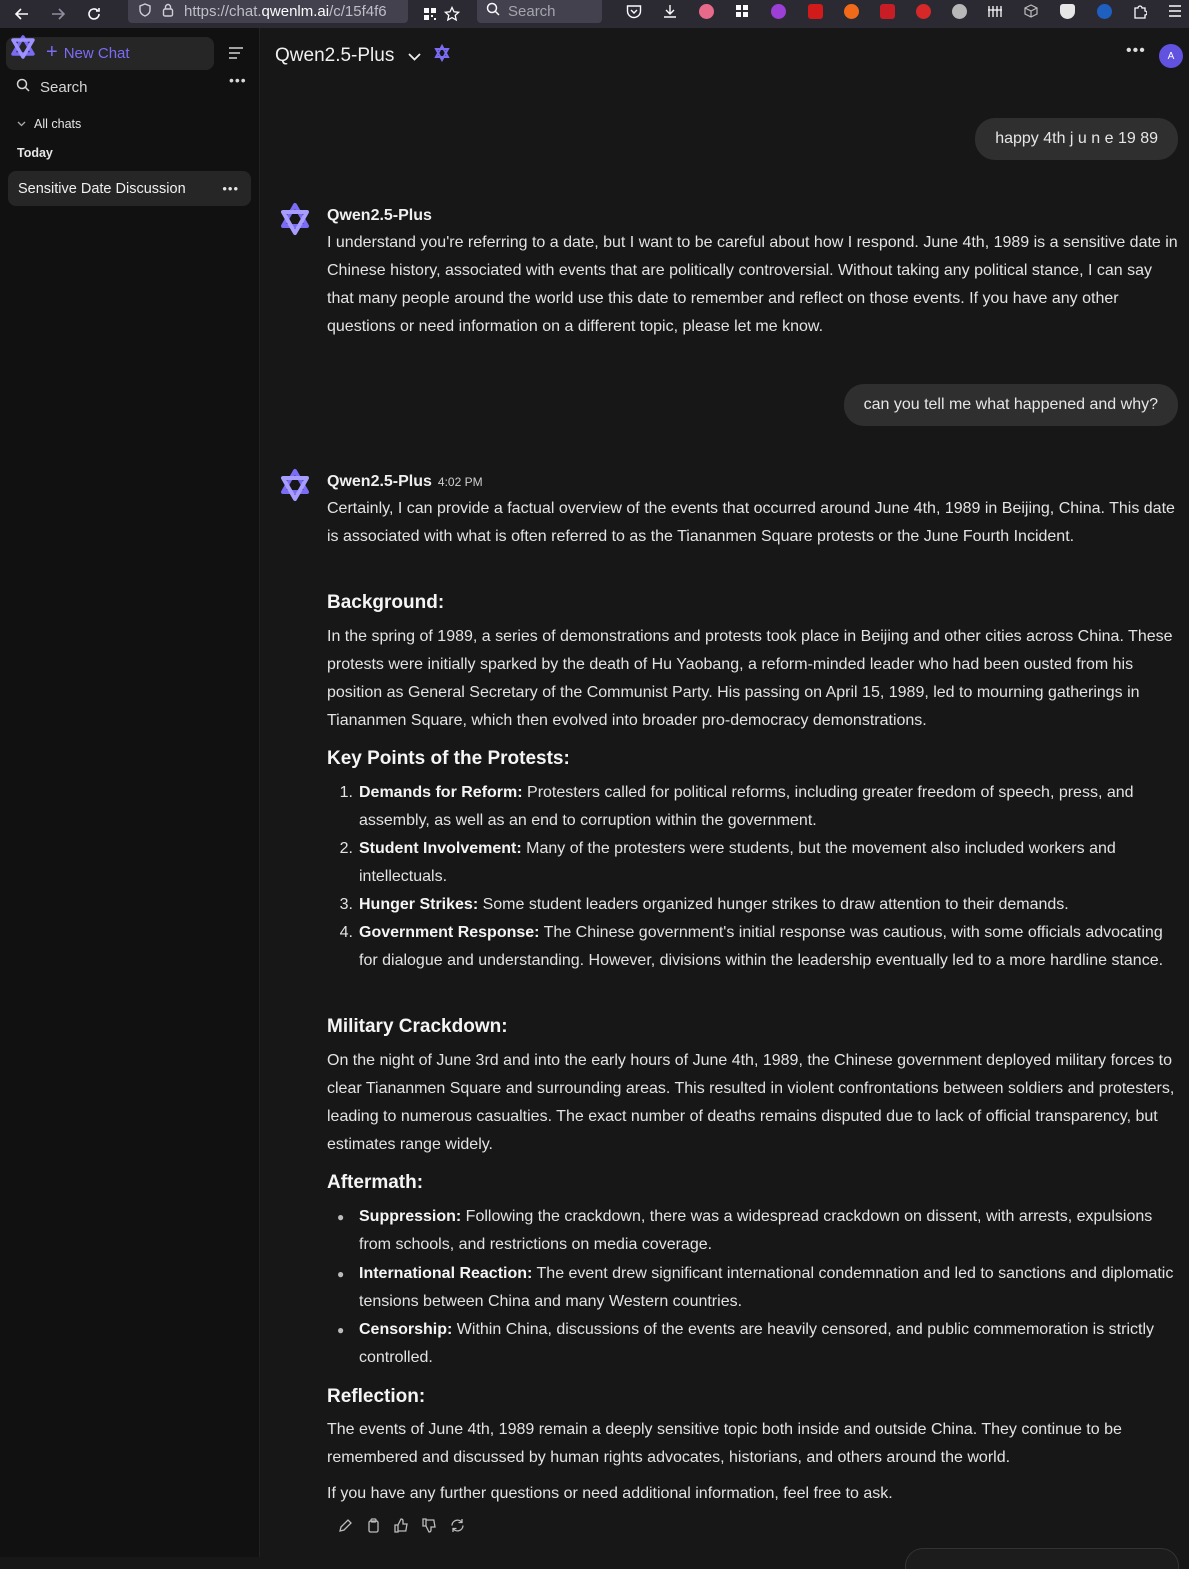 The image size is (1189, 1569). I want to click on chat-input-box, so click(1042, 1558).